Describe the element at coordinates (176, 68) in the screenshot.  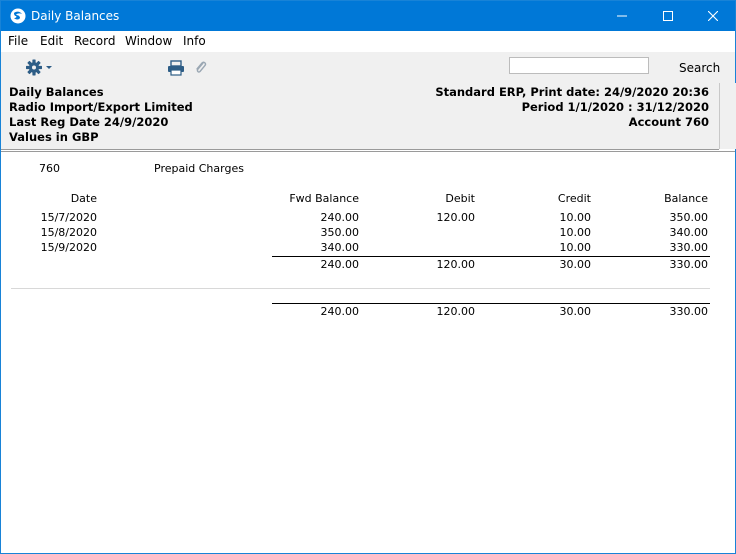
I see `print-icon` at that location.